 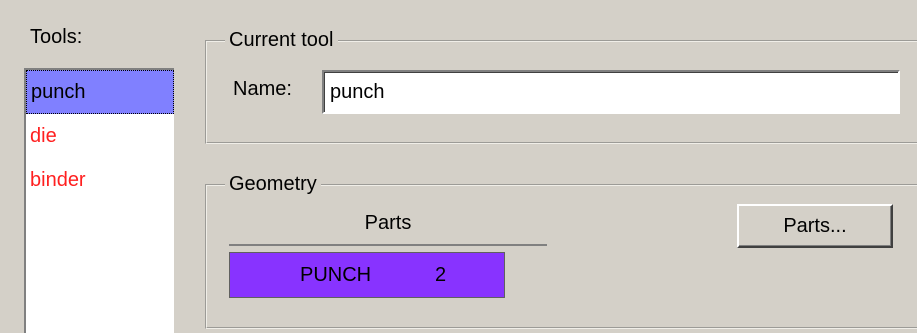 I want to click on part-name: PUNCH, so click(x=336, y=275).